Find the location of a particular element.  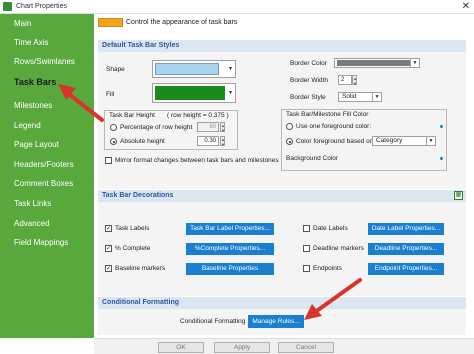

cancel-button: Cancel is located at coordinates (306, 347).